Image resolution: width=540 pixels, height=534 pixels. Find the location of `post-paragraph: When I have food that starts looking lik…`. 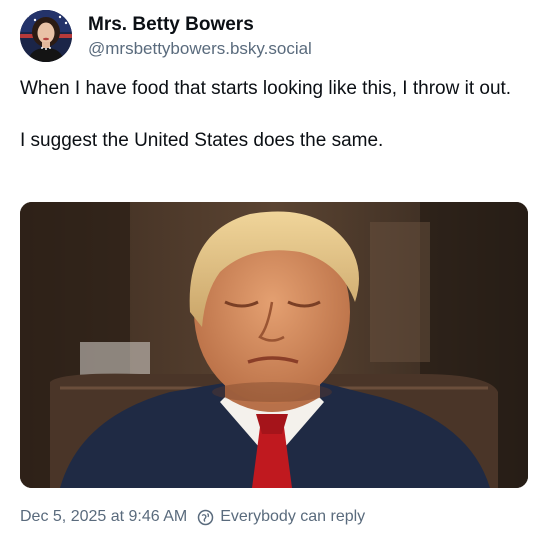

post-paragraph: When I have food that starts looking lik… is located at coordinates (266, 88).